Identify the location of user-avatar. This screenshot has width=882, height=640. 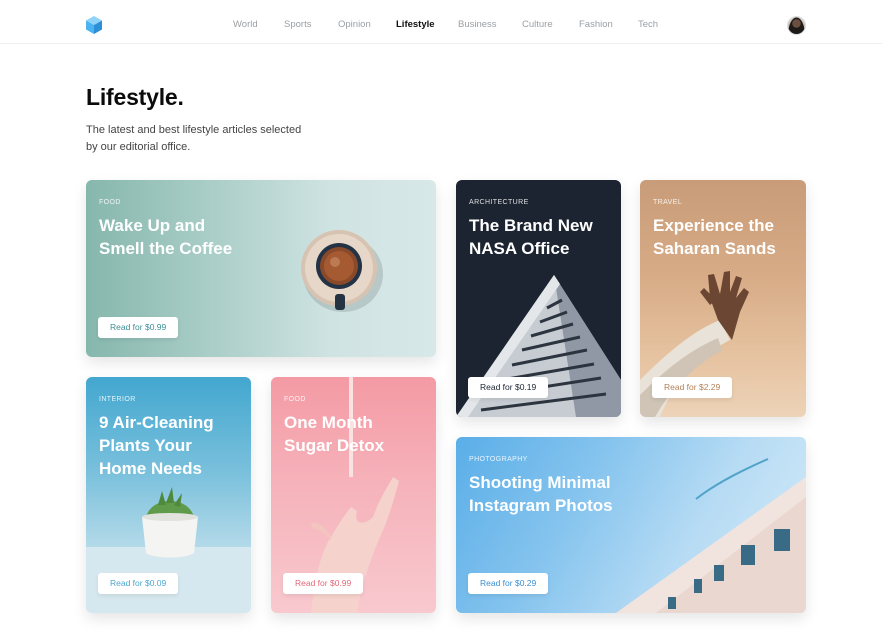
(796, 25).